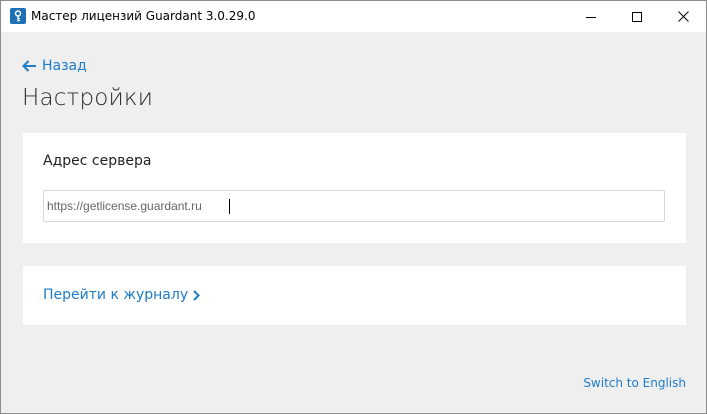  I want to click on maximize-button, so click(637, 16).